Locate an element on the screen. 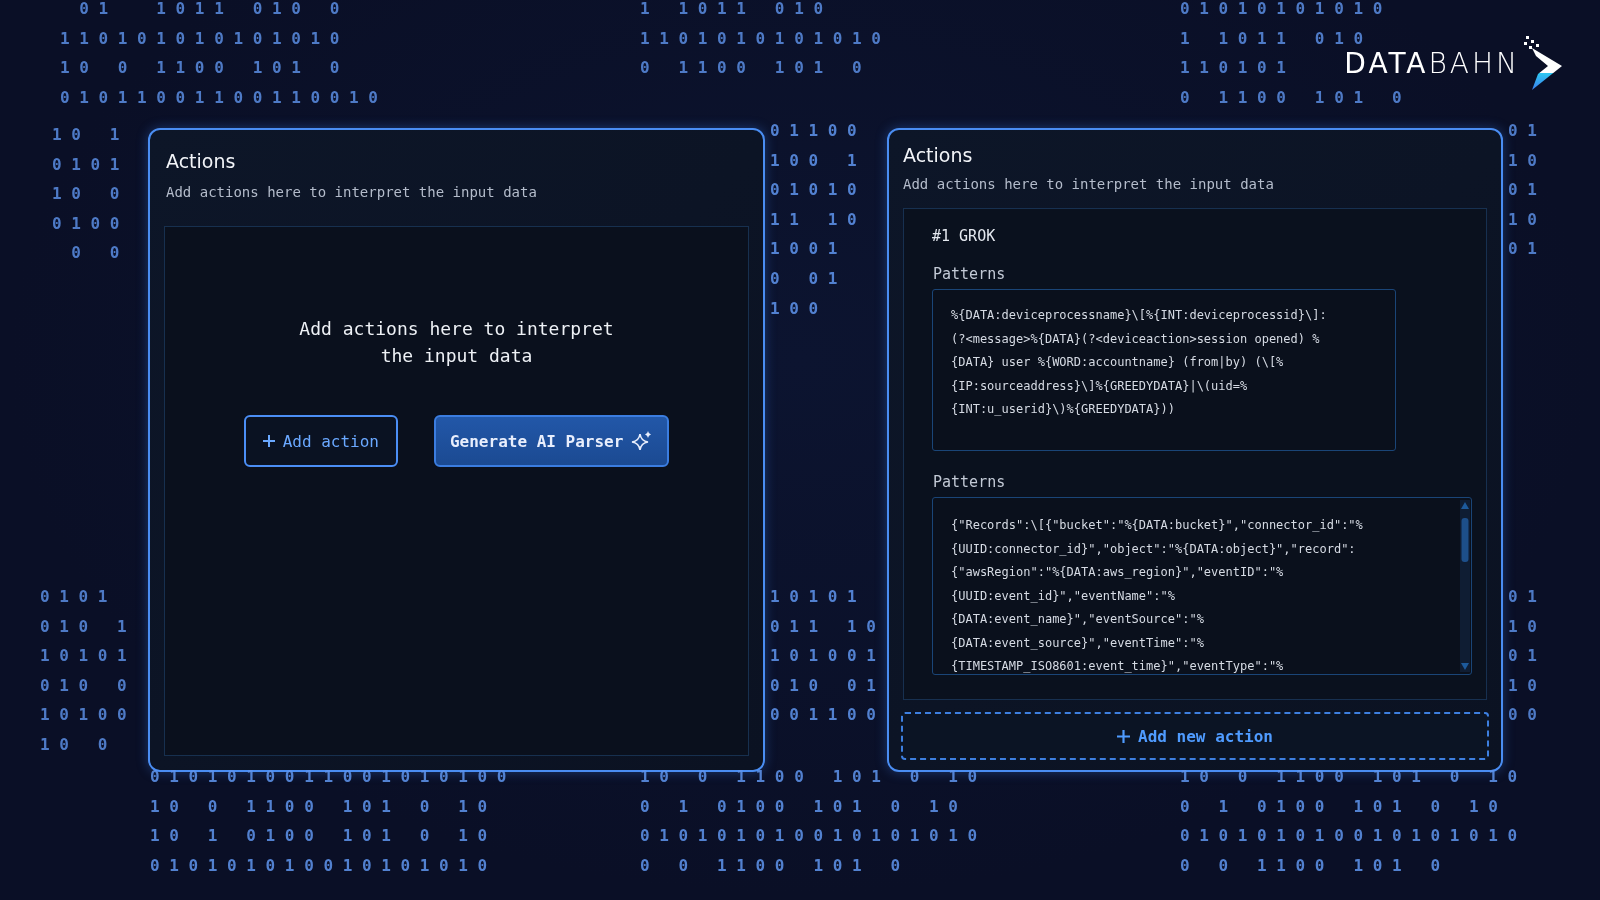 The width and height of the screenshot is (1600, 900). binary-digits: 1 0 1 0 0 is located at coordinates (83, 715).